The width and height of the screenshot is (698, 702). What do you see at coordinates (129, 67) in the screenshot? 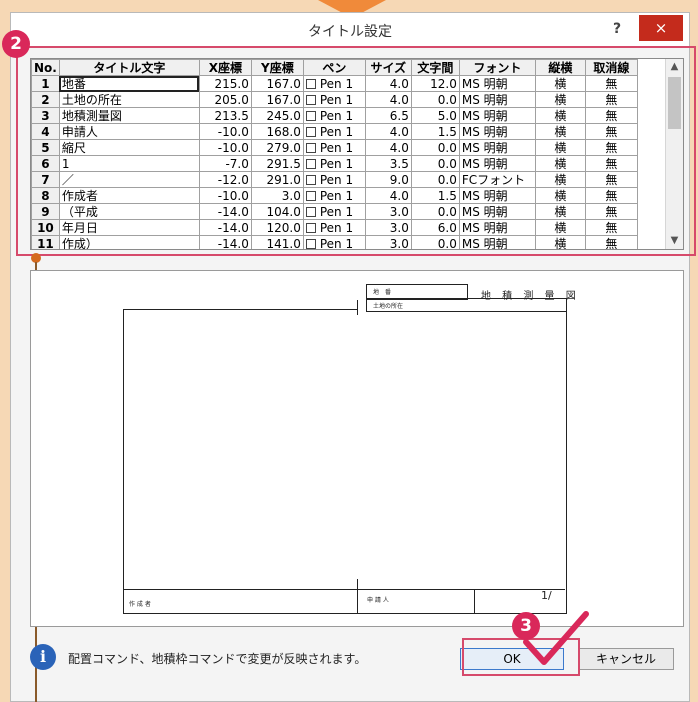
I see `col-title-text: タイトル文字` at bounding box center [129, 67].